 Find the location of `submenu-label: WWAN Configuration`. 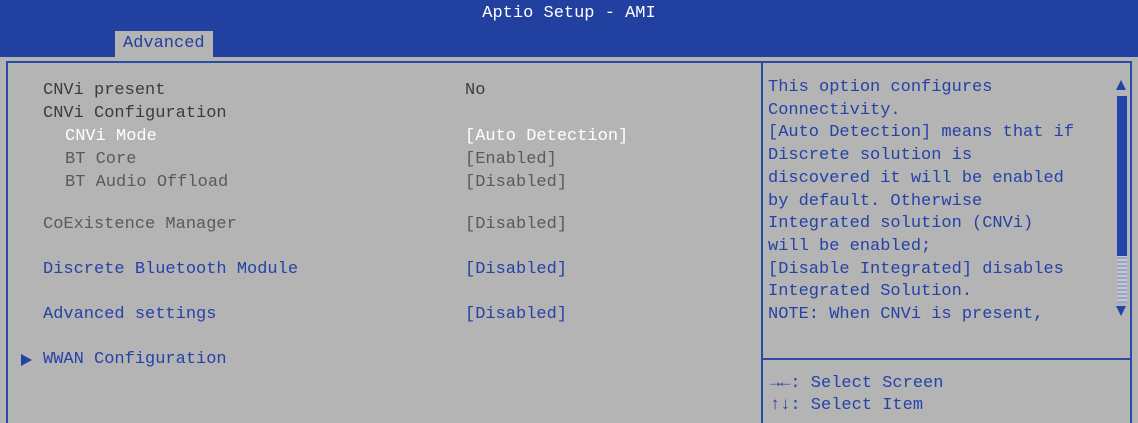

submenu-label: WWAN Configuration is located at coordinates (135, 359).